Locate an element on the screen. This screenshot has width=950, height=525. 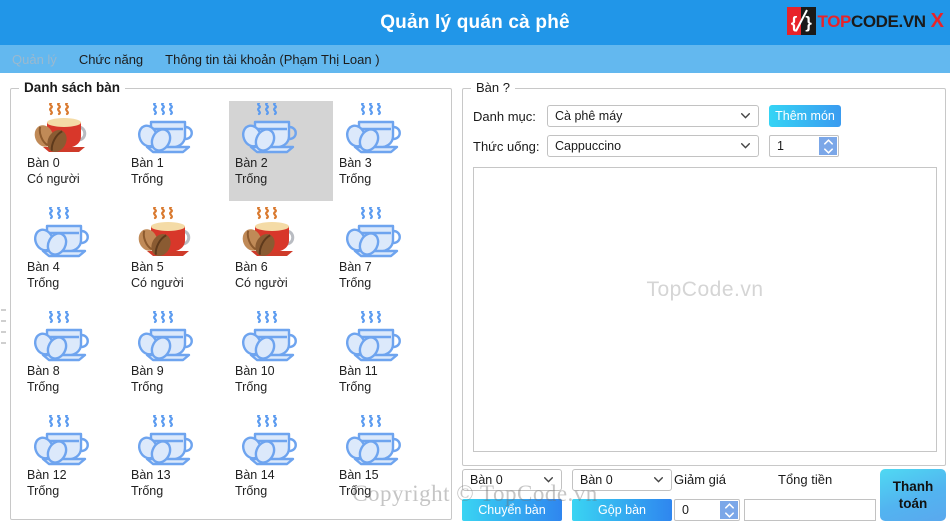
table-name: Bàn 3 is located at coordinates (355, 163).